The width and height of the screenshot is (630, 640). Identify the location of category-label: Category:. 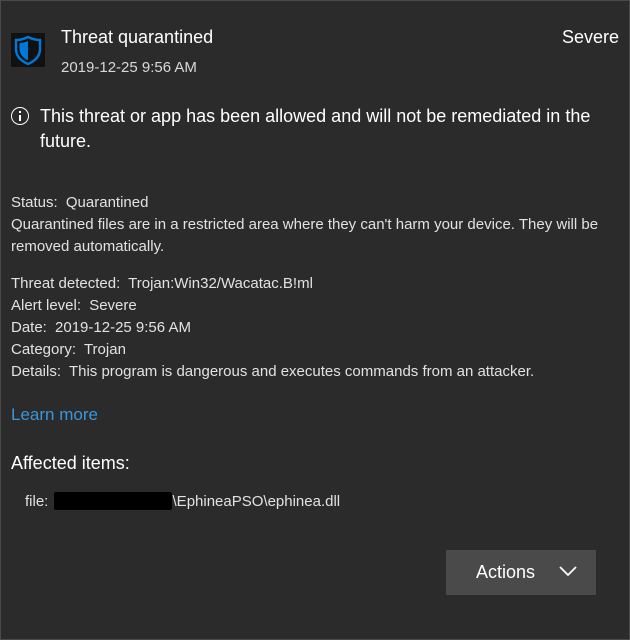
(44, 349).